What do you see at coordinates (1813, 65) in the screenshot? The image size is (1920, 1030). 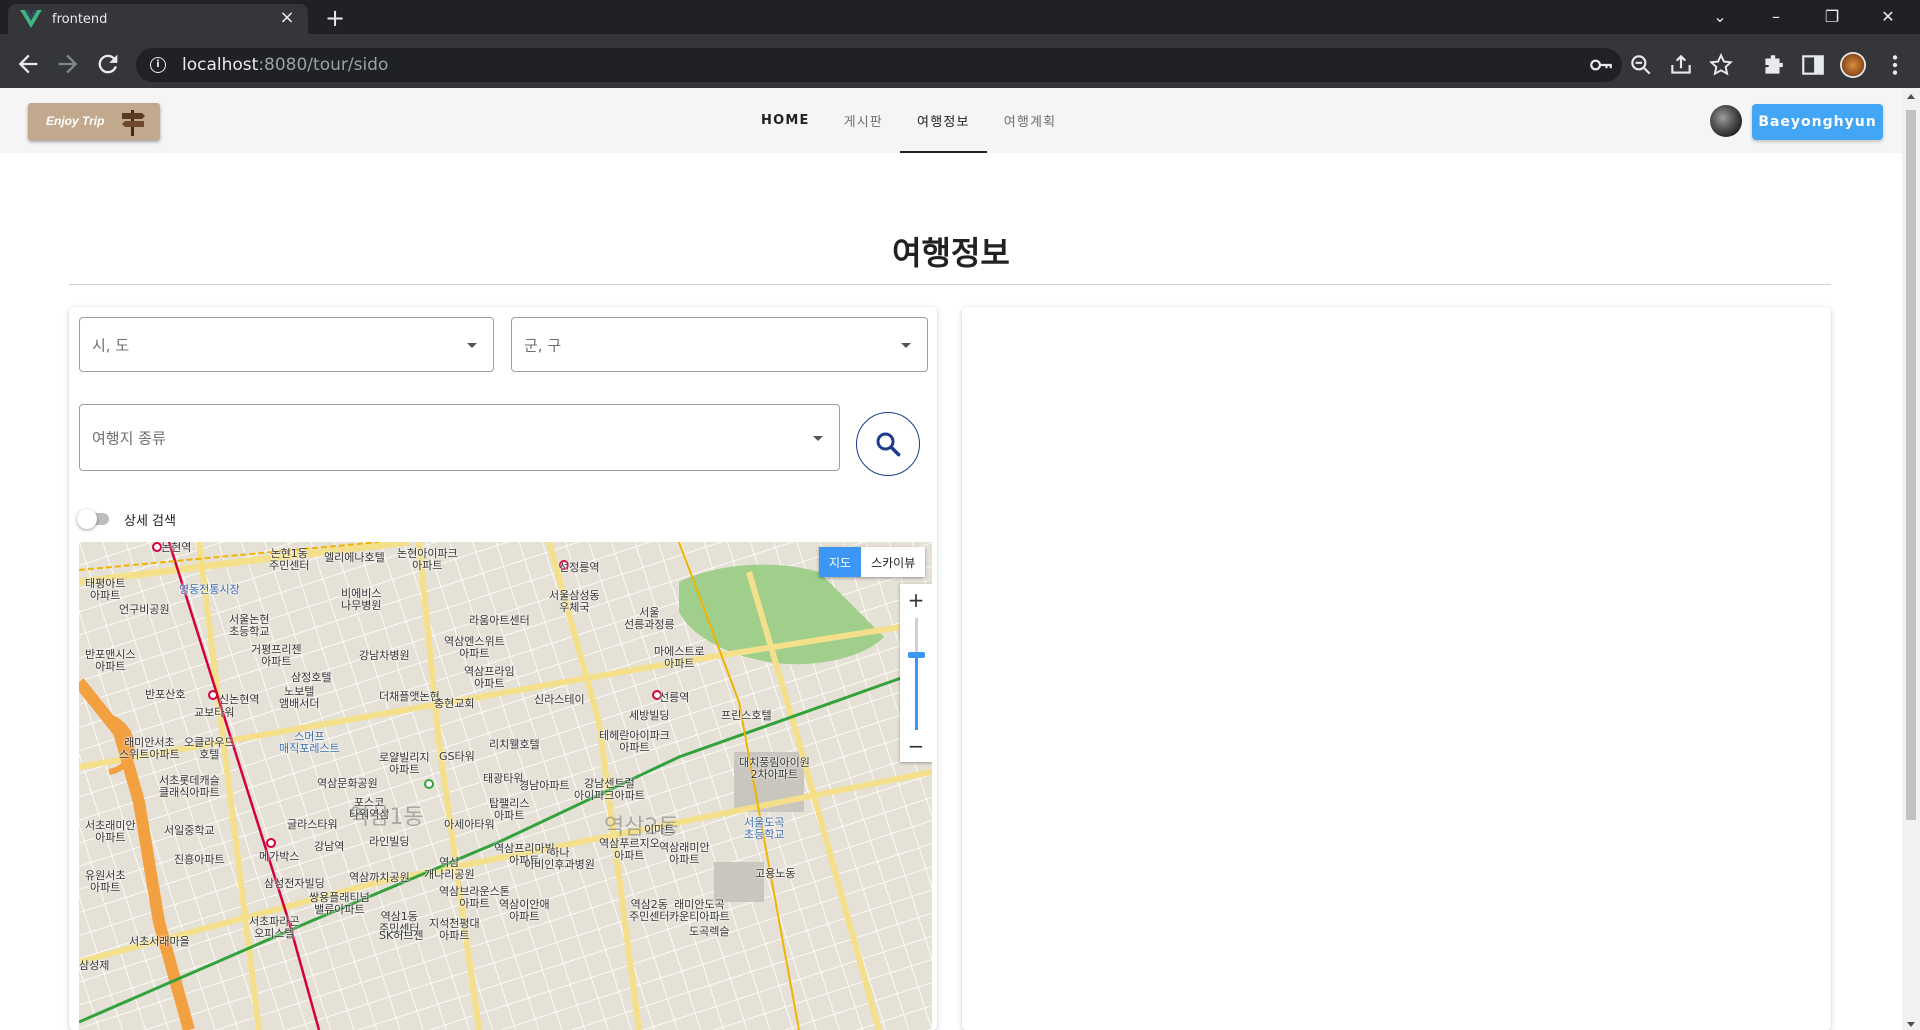 I see `side-panel-icon` at bounding box center [1813, 65].